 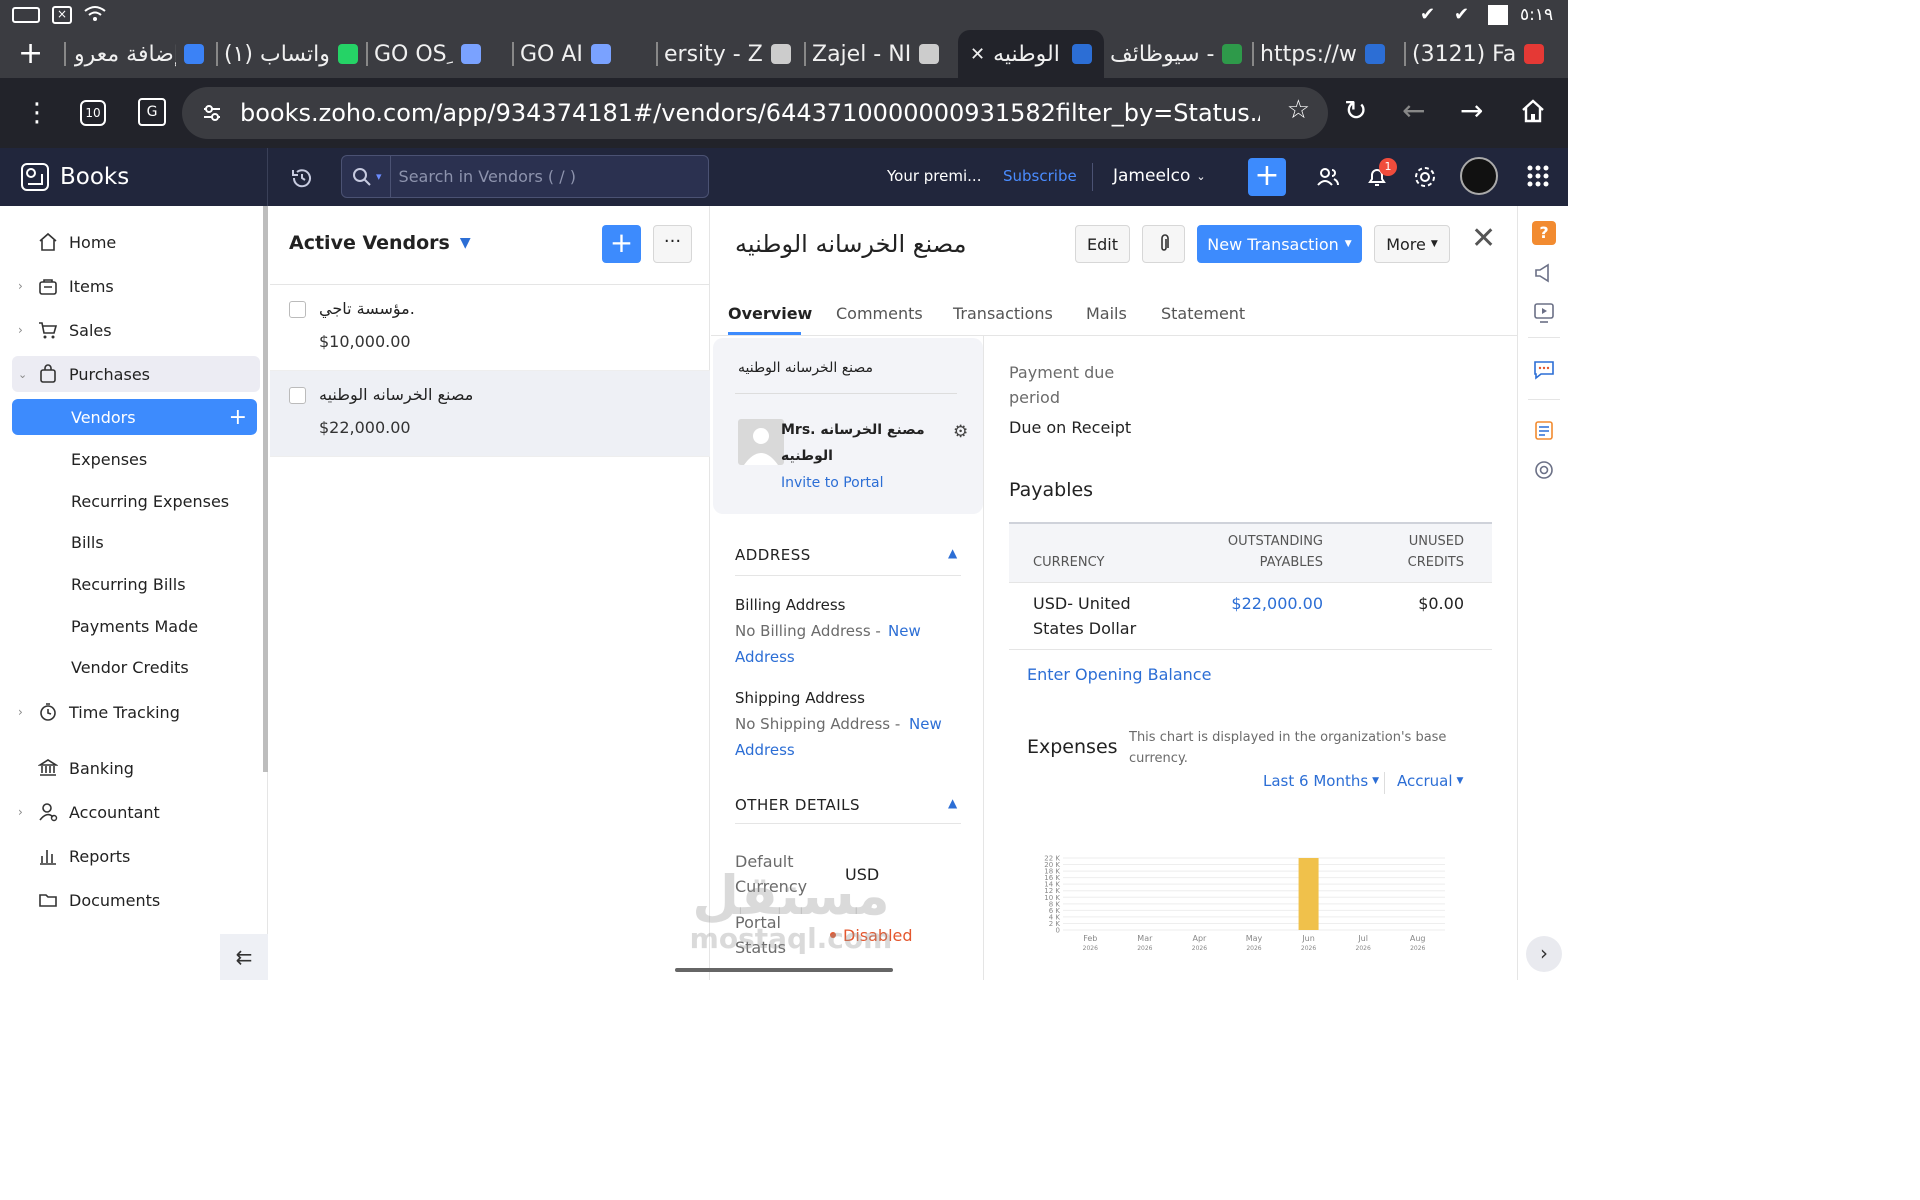 I want to click on support-icon, so click(x=1544, y=470).